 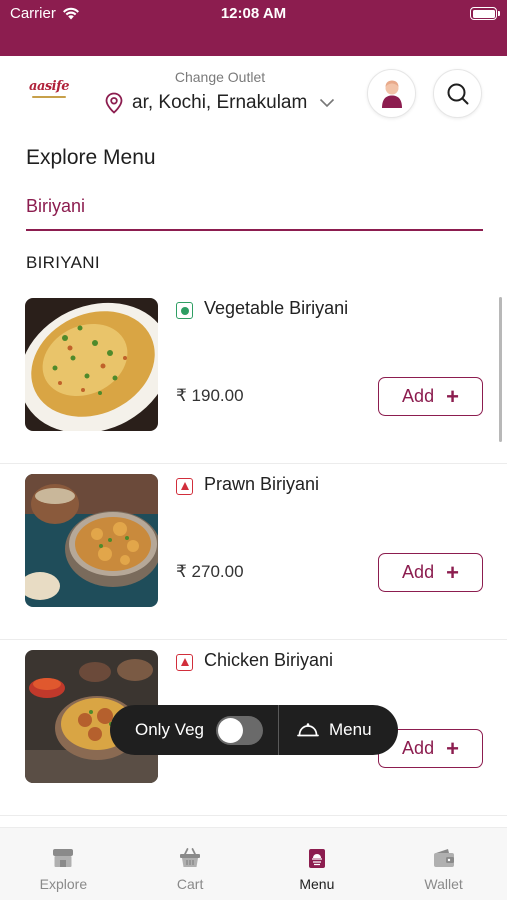 I want to click on section-title: BIRIYANI, so click(x=63, y=262).